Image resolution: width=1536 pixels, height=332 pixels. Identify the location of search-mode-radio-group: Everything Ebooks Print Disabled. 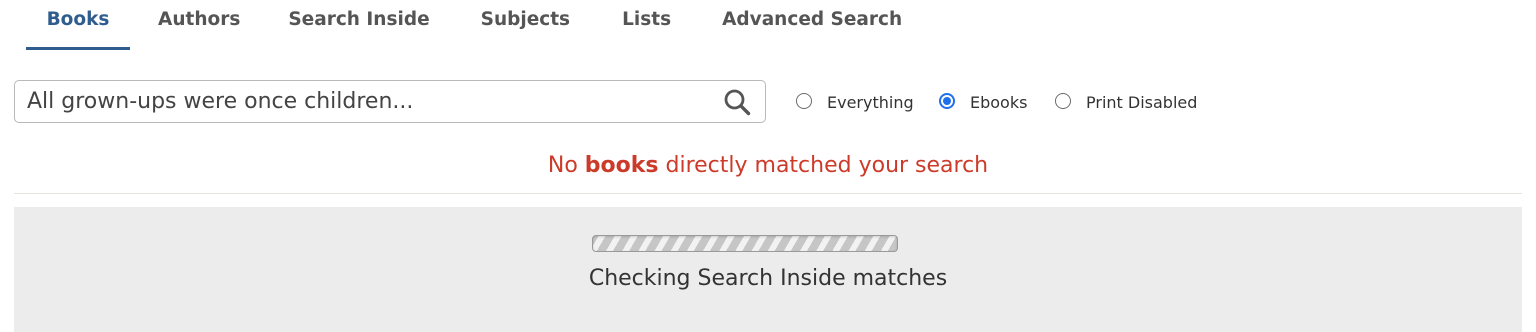
(997, 101).